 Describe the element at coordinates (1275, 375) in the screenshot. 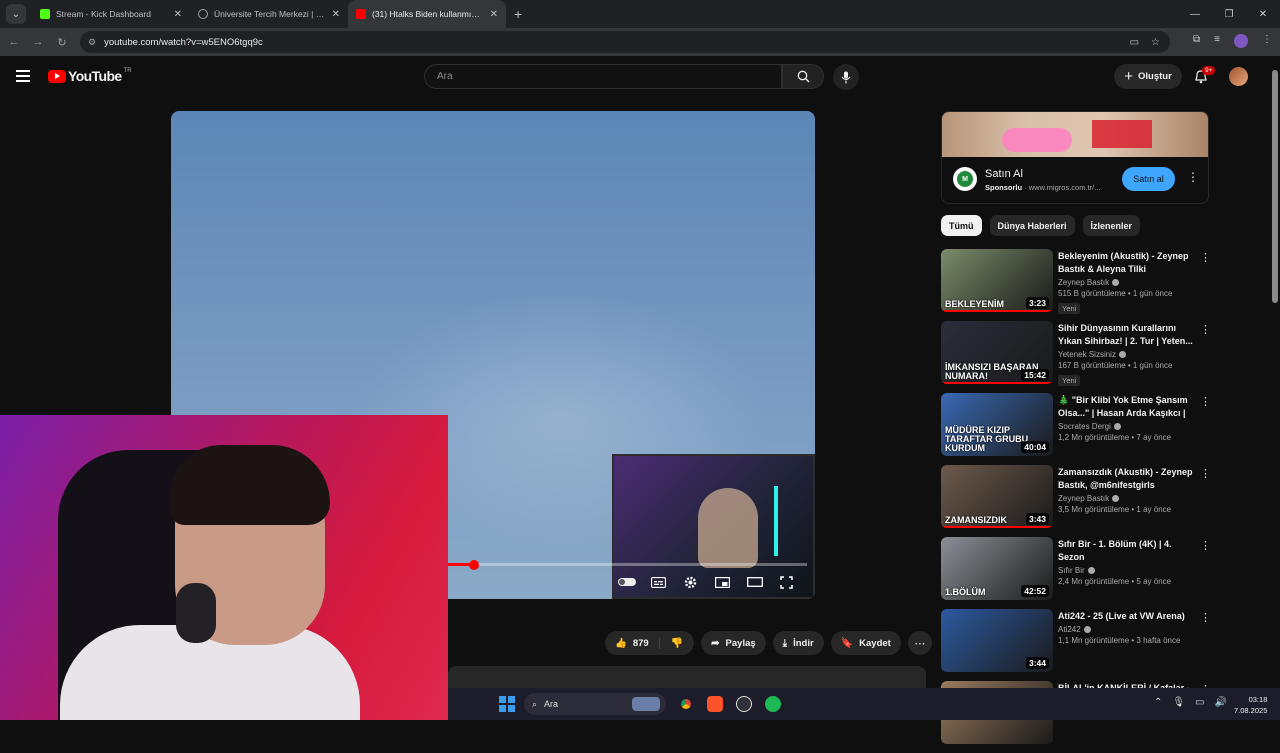

I see `page-scrollbar` at that location.